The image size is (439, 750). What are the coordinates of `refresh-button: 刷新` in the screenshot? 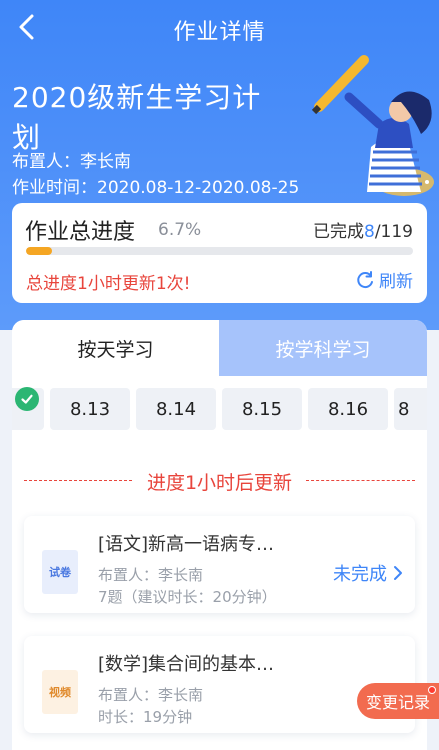 It's located at (384, 279).